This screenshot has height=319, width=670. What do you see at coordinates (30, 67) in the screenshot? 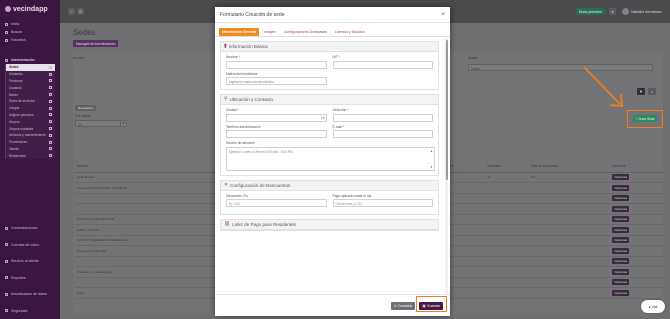
I see `sidebar-subitem: Sedes` at bounding box center [30, 67].